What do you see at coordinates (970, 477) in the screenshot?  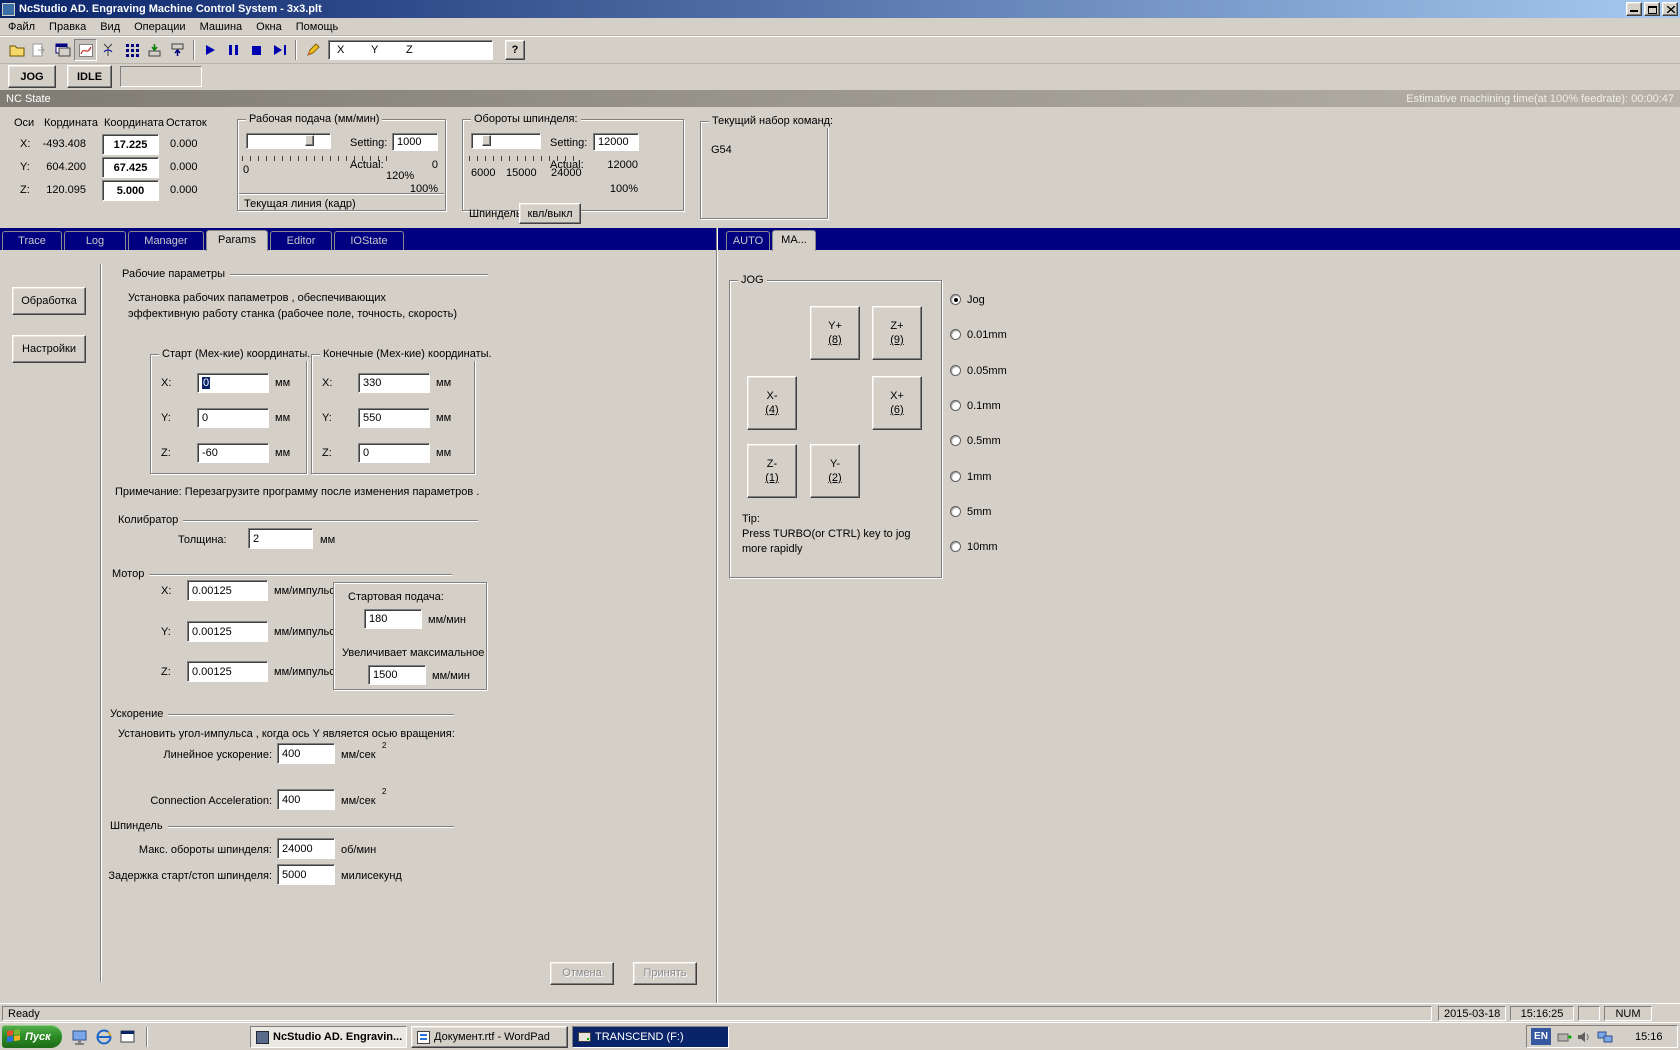 I see `step-option-1mm: 1mm` at bounding box center [970, 477].